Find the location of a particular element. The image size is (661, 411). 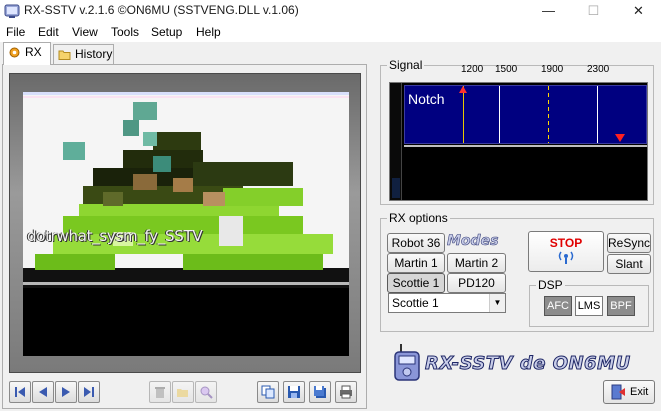

menu-help: Help is located at coordinates (208, 32).